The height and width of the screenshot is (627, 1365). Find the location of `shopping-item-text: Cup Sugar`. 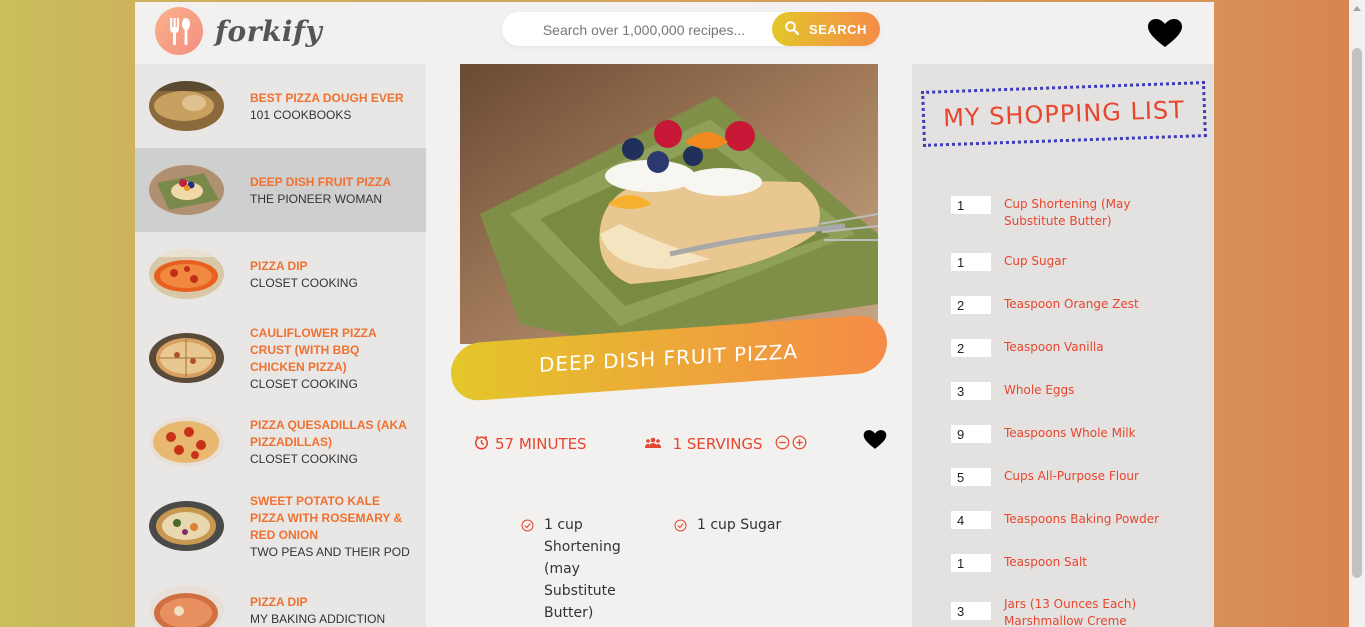

shopping-item-text: Cup Sugar is located at coordinates (1035, 261).